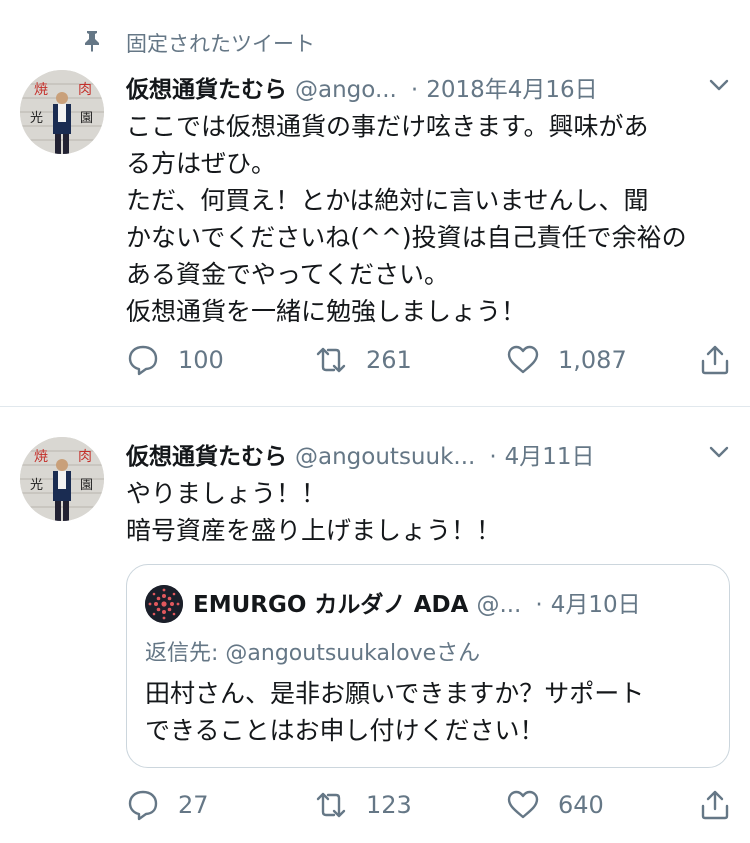 This screenshot has width=750, height=843. What do you see at coordinates (395, 693) in the screenshot?
I see `quoted-line: 田村さん、是非お願いできますか？サポート` at bounding box center [395, 693].